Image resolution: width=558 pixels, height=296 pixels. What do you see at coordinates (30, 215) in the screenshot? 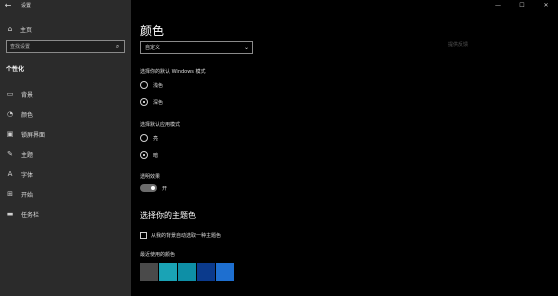
I see `sidebar-item-label: 任务栏` at bounding box center [30, 215].